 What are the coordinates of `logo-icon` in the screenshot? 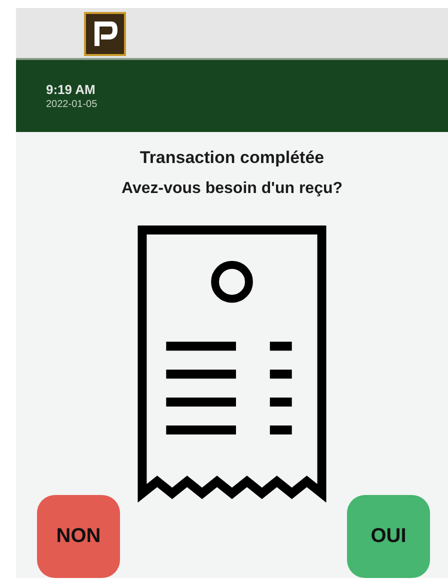 It's located at (105, 34).